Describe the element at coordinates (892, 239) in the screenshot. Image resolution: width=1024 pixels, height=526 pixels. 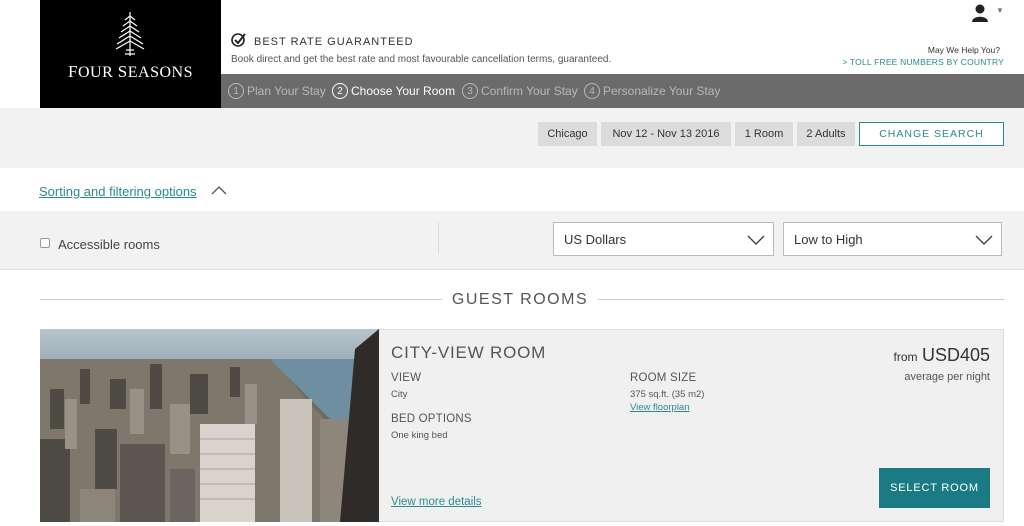
I see `sort-order-select: Low to High` at that location.